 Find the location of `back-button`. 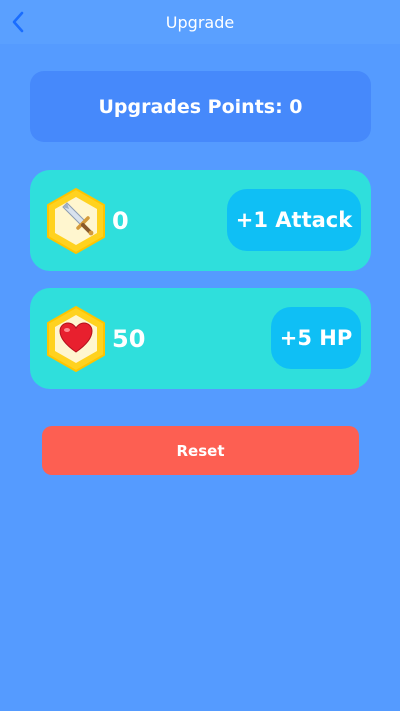

back-button is located at coordinates (18, 22).